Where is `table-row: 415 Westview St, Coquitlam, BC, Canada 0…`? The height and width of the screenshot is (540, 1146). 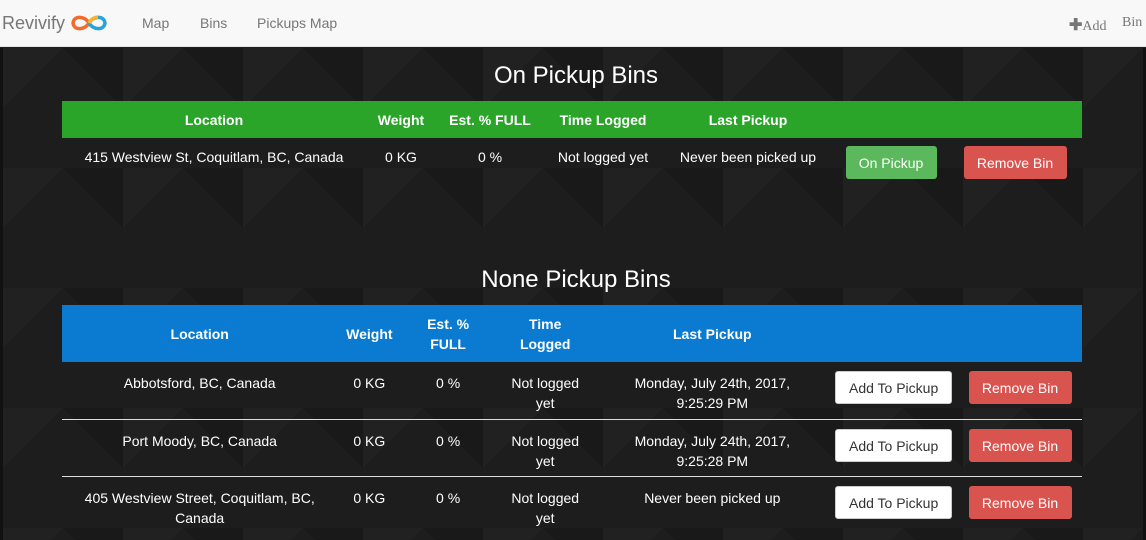
table-row: 415 Westview St, Coquitlam, BC, Canada 0… is located at coordinates (572, 164).